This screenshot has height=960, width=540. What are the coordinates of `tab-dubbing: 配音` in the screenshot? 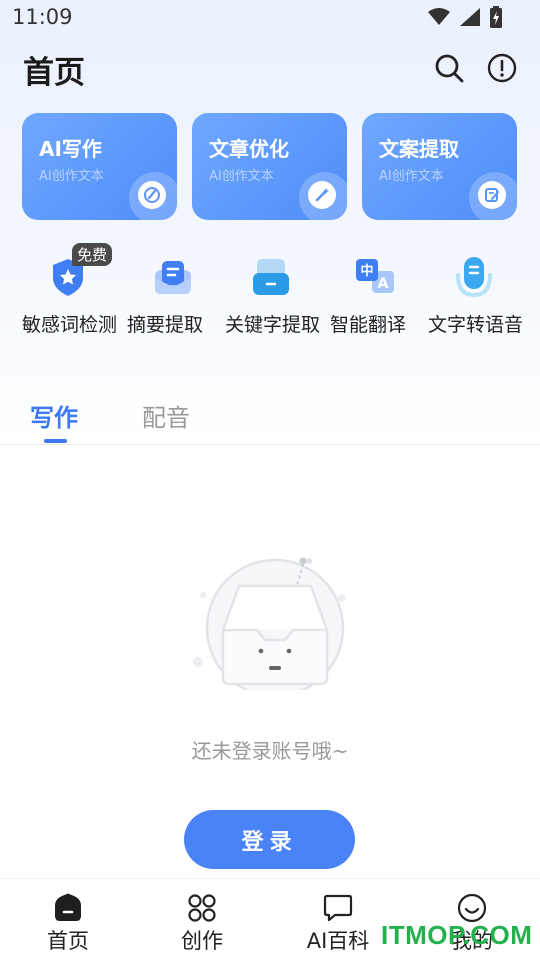 It's located at (166, 415).